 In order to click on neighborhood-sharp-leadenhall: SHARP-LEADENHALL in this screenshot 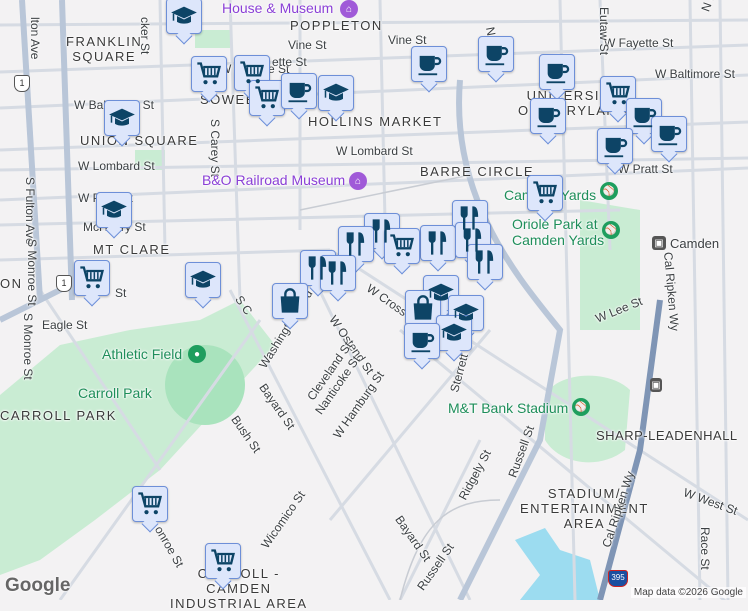, I will do `click(667, 435)`.